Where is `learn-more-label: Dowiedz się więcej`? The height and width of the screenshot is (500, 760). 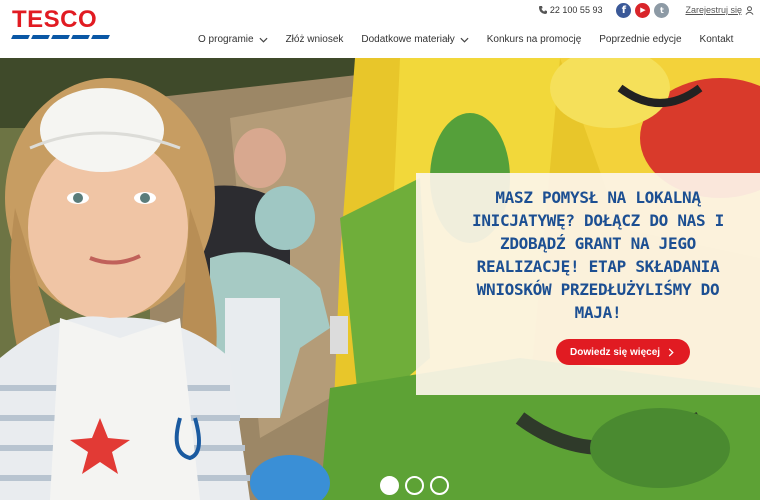 learn-more-label: Dowiedz się więcej is located at coordinates (615, 352).